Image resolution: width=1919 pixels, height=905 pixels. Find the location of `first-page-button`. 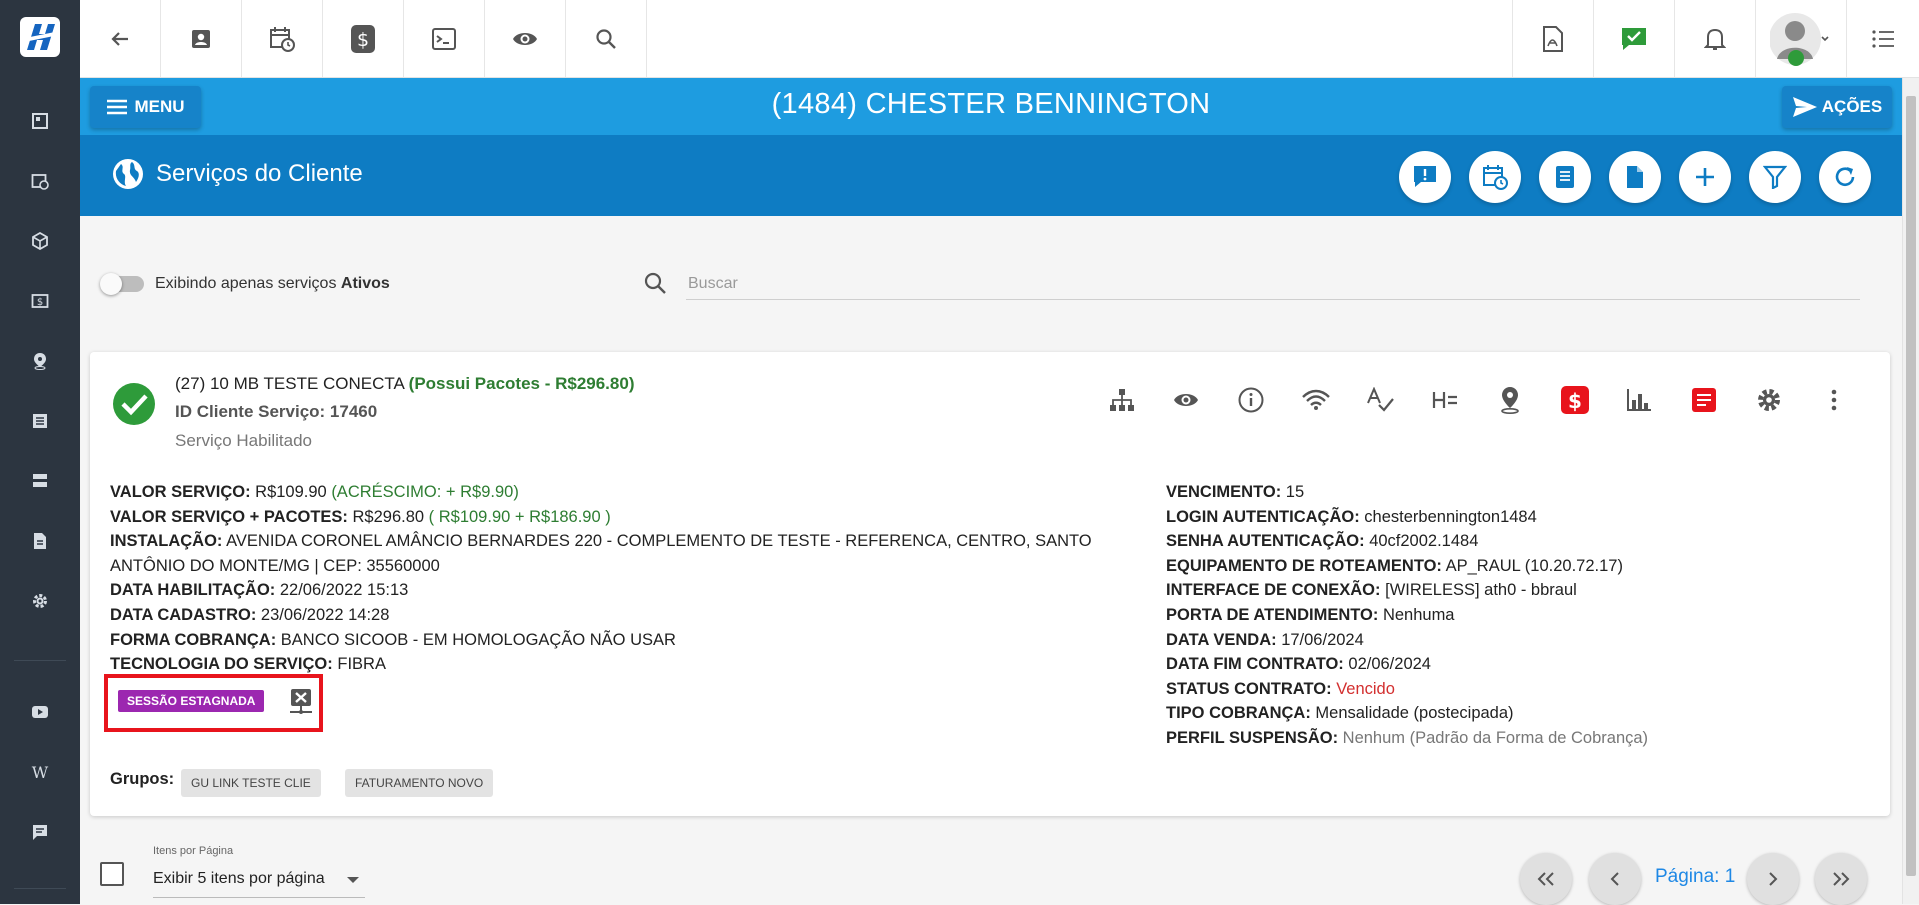

first-page-button is located at coordinates (1546, 879).